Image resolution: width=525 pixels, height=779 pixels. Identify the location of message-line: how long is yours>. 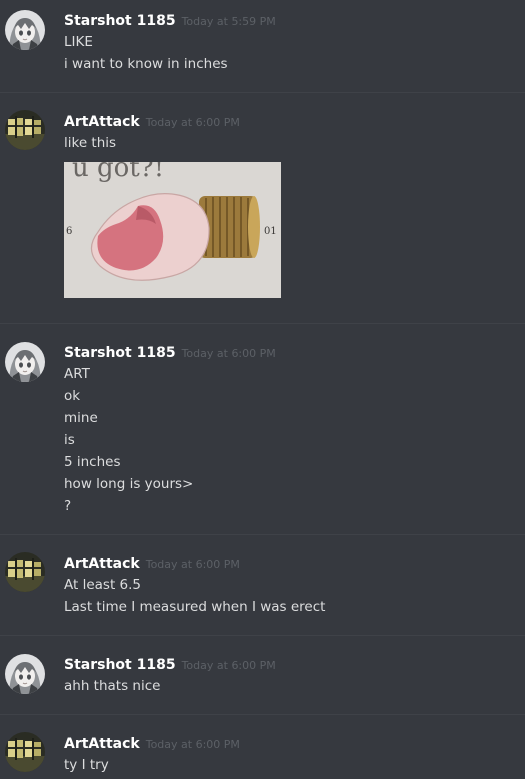
(129, 484).